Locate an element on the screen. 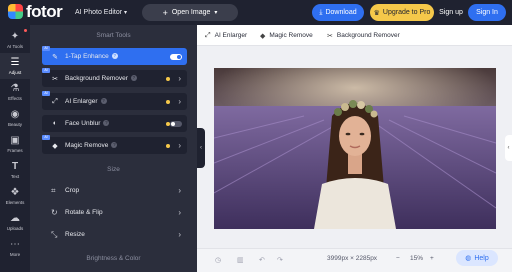 The image size is (512, 272). rail-label: Beauty is located at coordinates (14, 124).